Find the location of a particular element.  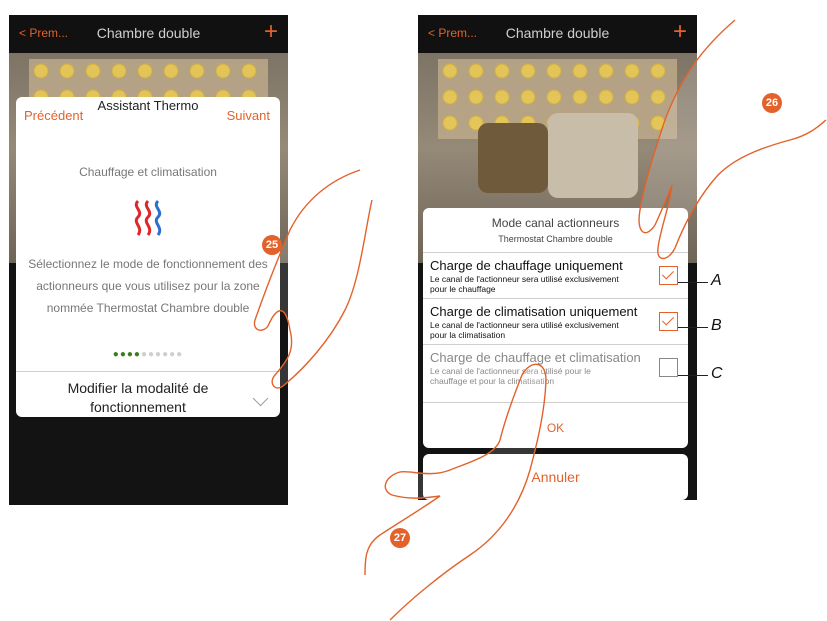

step-badge-26: 26 is located at coordinates (772, 103).